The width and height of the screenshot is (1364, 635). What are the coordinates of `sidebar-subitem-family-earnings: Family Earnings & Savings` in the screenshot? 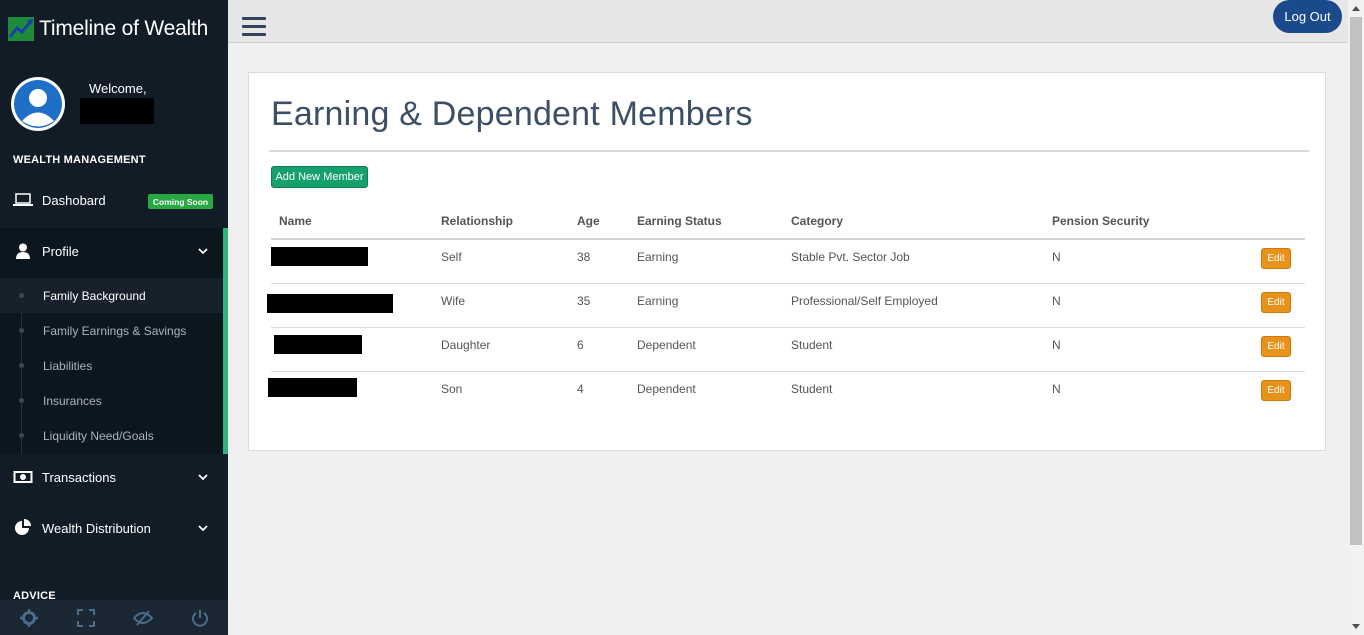 It's located at (111, 330).